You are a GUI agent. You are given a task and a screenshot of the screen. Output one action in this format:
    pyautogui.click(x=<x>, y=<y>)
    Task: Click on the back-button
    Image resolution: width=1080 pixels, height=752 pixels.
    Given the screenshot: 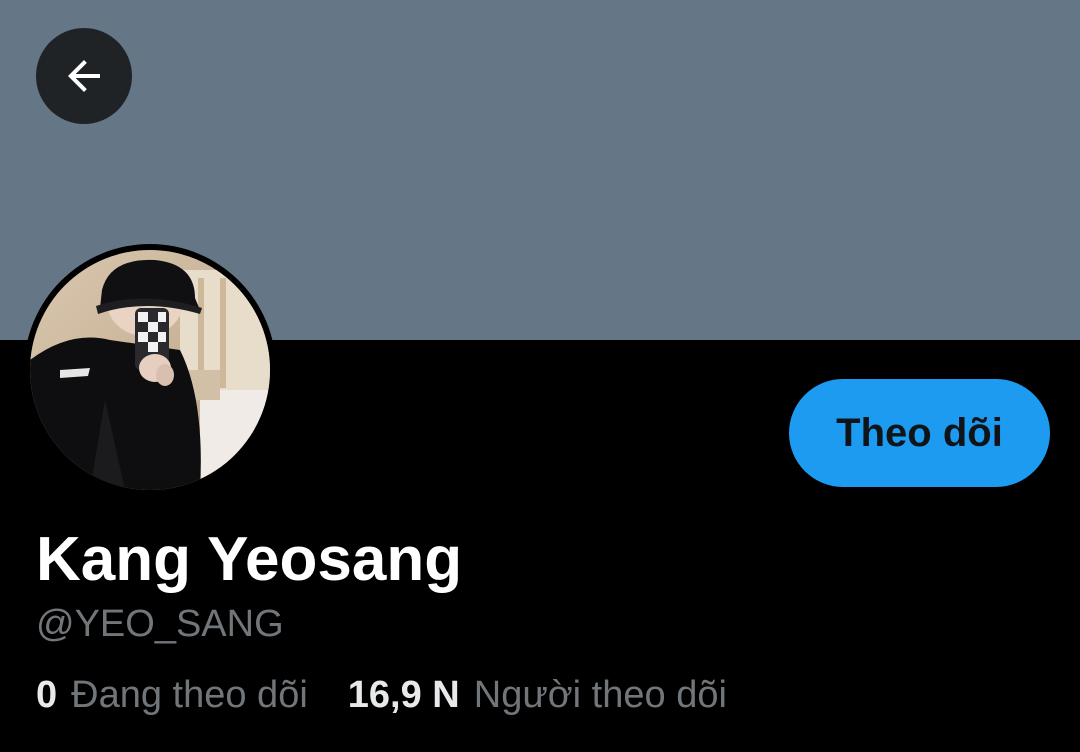 What is the action you would take?
    pyautogui.click(x=84, y=76)
    